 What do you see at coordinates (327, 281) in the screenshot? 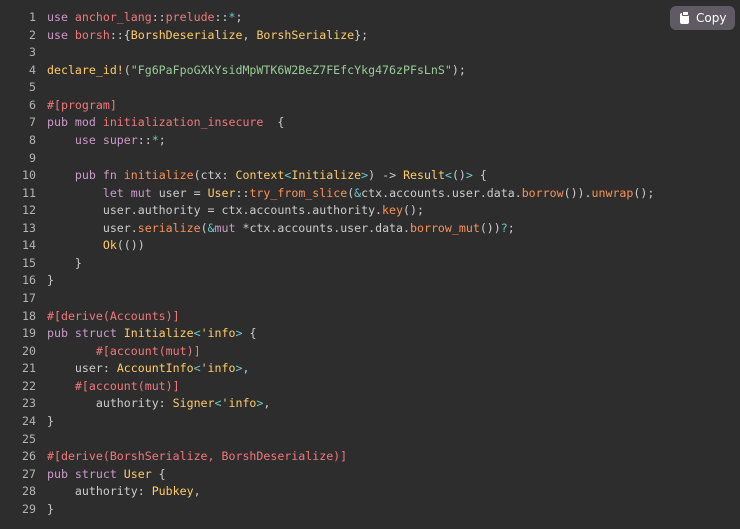
I see `code-line: 16}` at bounding box center [327, 281].